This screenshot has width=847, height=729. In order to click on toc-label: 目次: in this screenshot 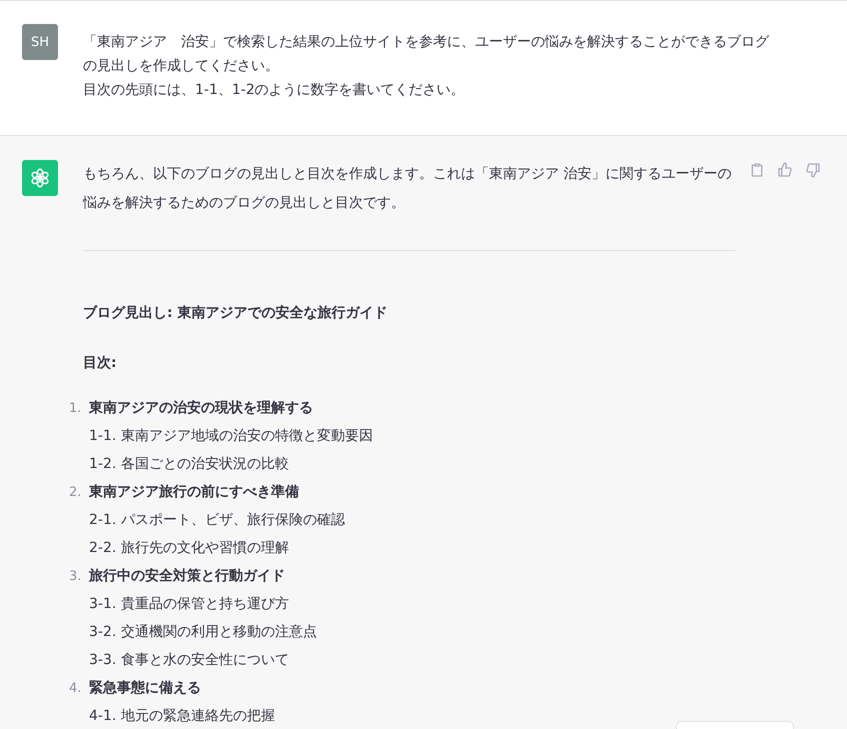, I will do `click(100, 363)`.